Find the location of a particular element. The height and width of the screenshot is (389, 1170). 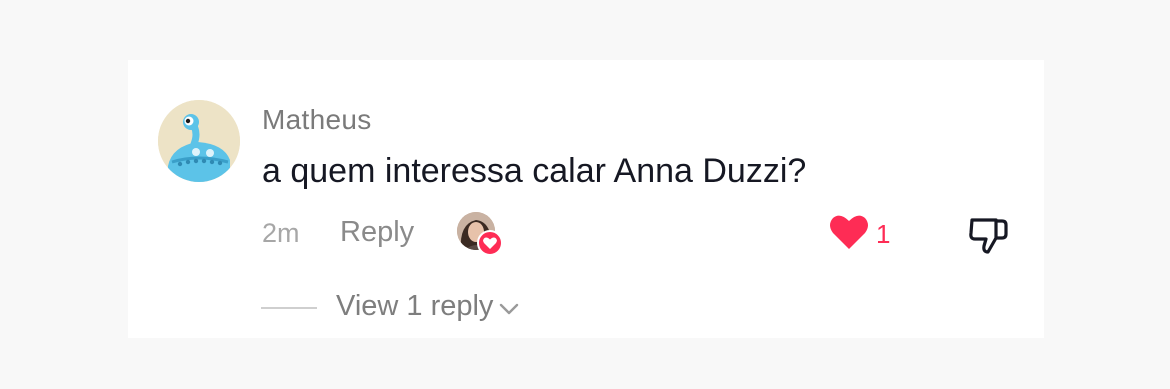

reply-button: Reply is located at coordinates (377, 232).